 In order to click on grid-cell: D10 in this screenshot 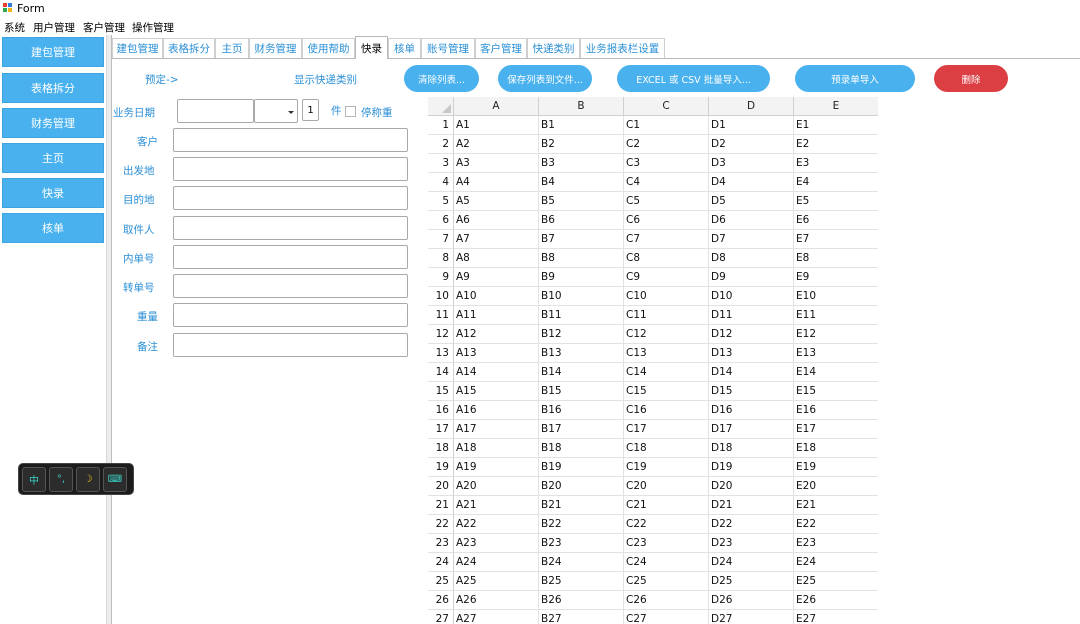, I will do `click(751, 296)`.